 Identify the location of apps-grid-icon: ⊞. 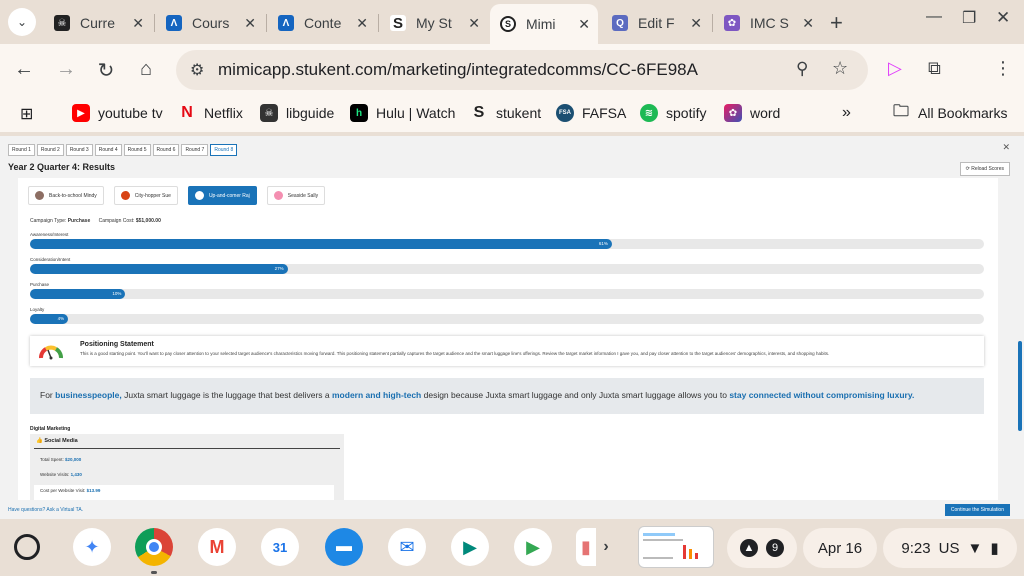
(26, 114).